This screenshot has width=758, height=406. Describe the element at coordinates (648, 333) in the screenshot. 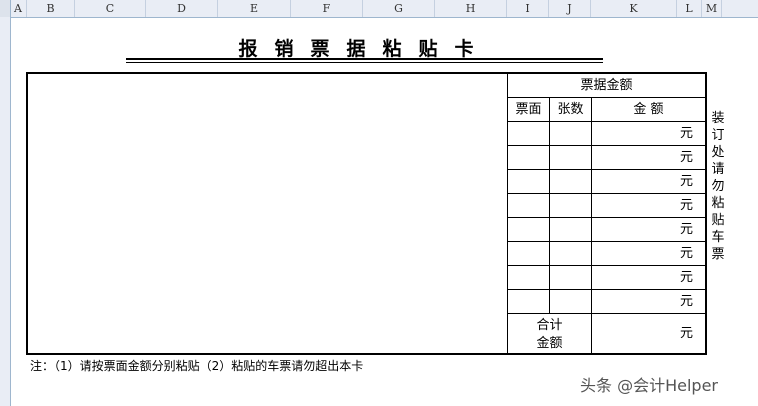

I see `total-amount: 元` at that location.